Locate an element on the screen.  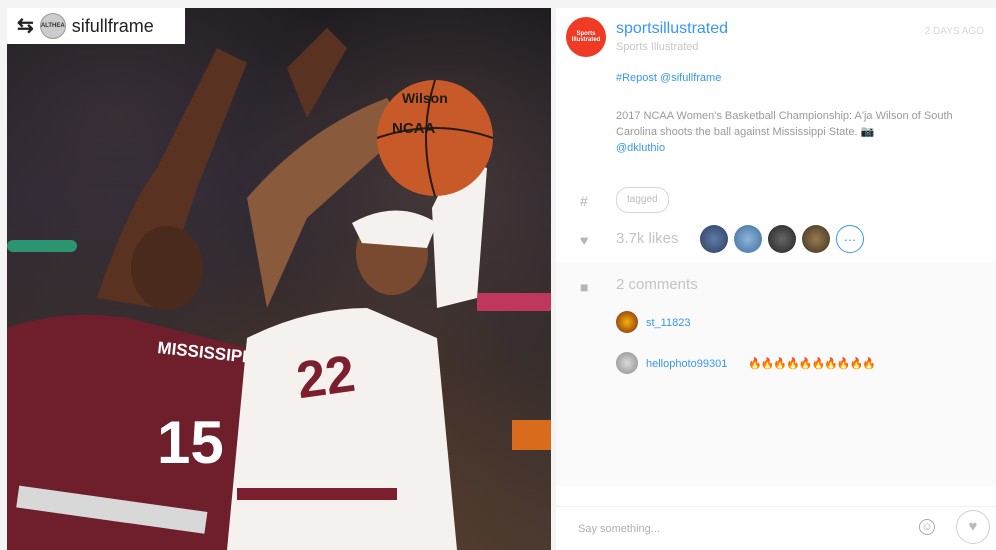
defender-hand is located at coordinates (317, 73).